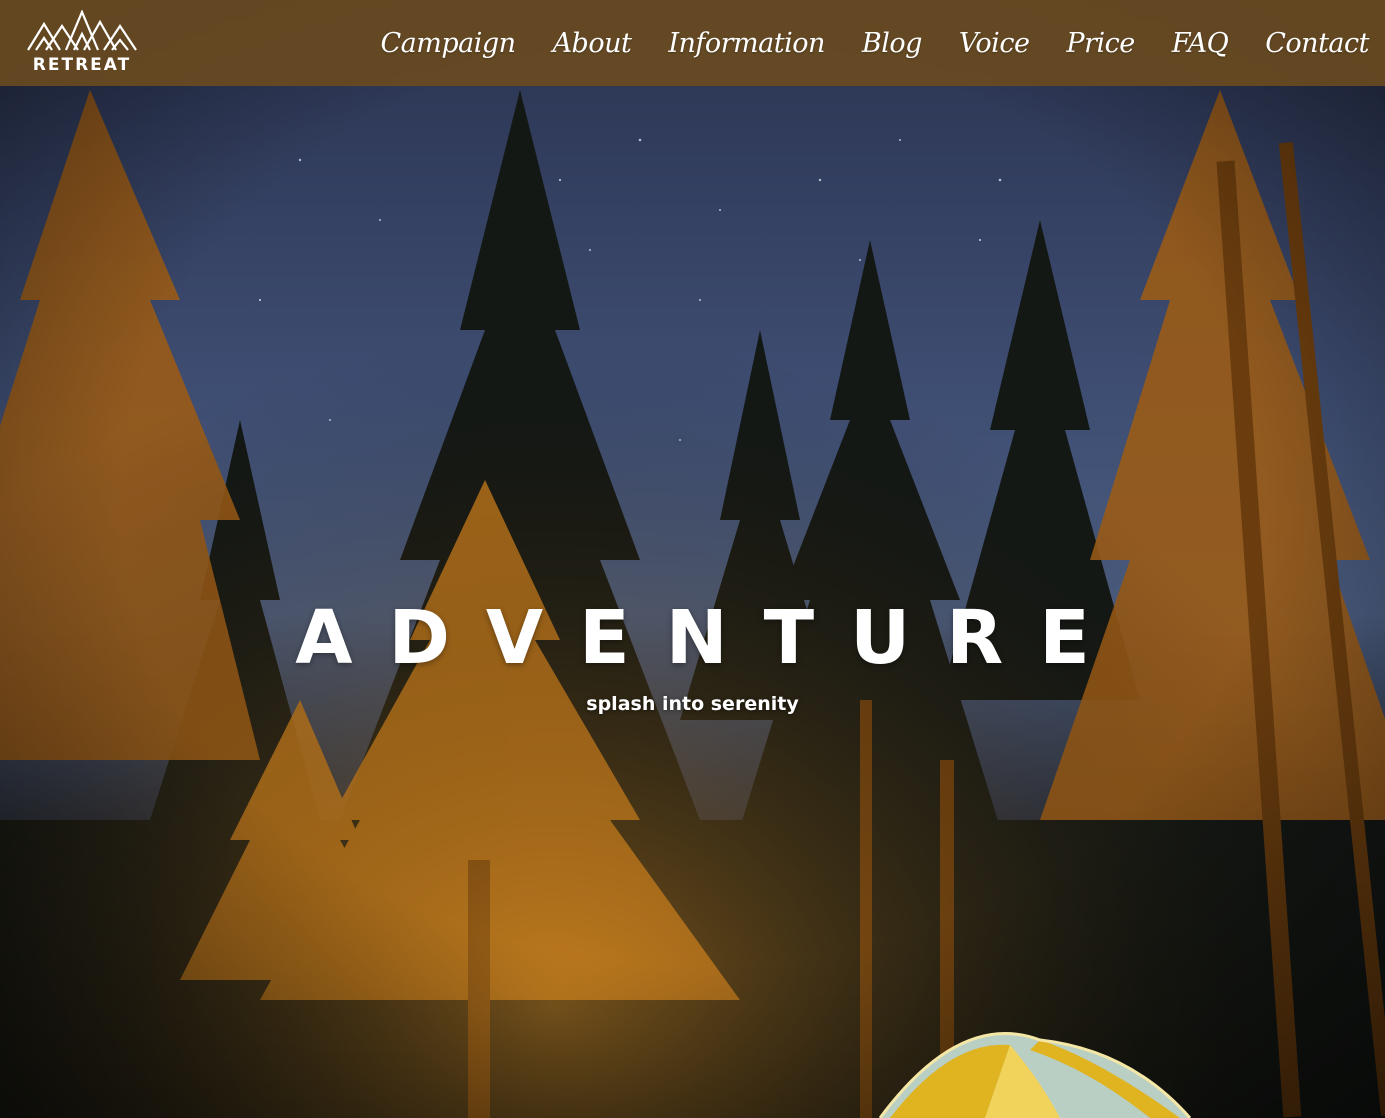 This screenshot has width=1385, height=1118. What do you see at coordinates (892, 43) in the screenshot?
I see `nav-item-blog: Blog` at bounding box center [892, 43].